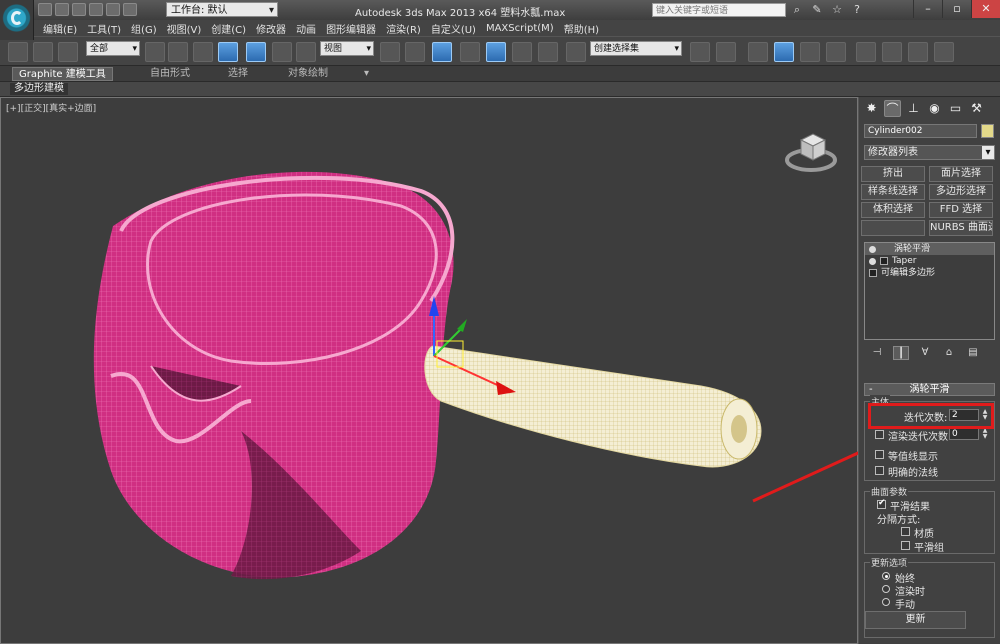  Describe the element at coordinates (927, 9) in the screenshot. I see `minimize-button: –` at that location.